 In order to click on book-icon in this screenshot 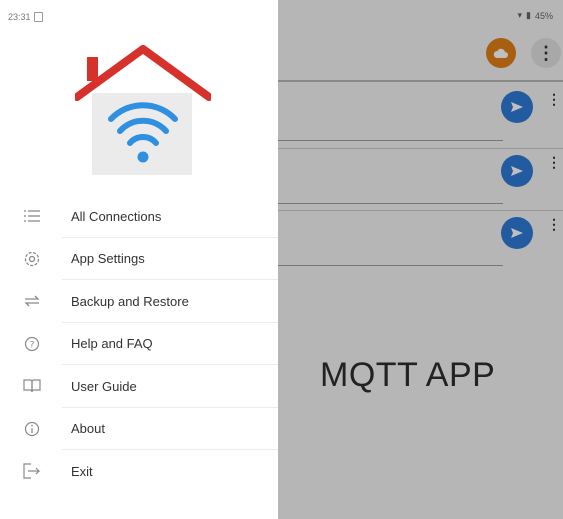, I will do `click(32, 386)`.